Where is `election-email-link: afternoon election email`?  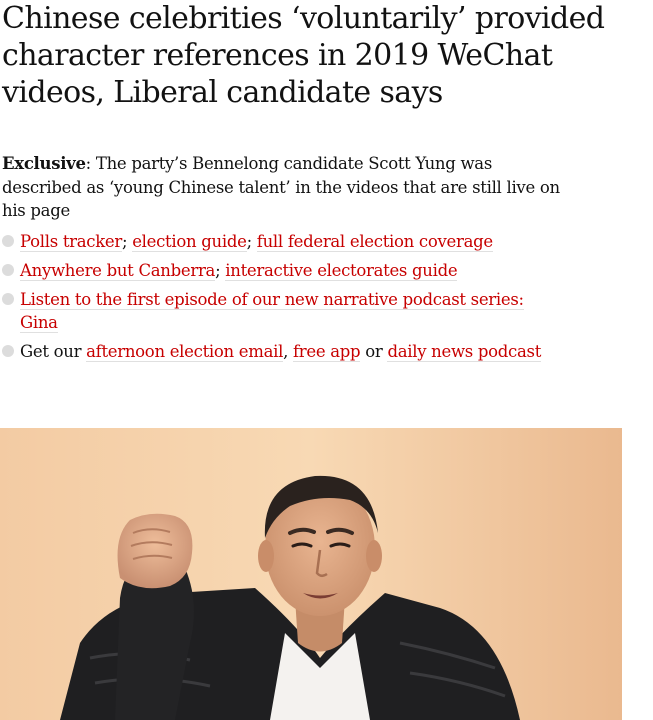 election-email-link: afternoon election email is located at coordinates (184, 352).